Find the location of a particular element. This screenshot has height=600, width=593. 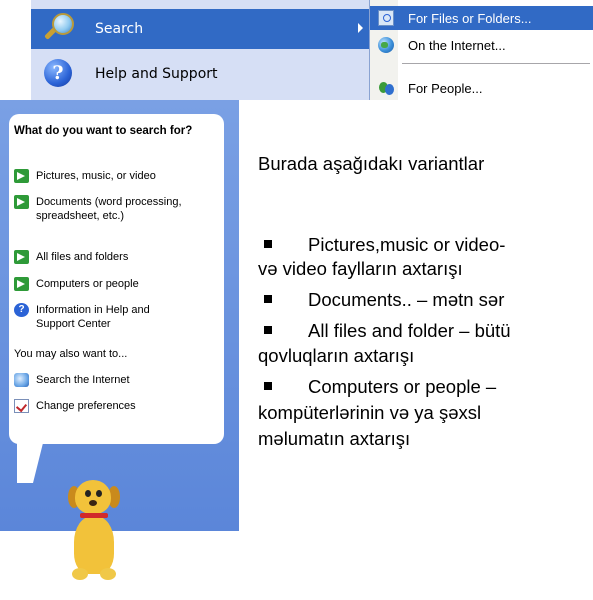

option-all-files-and-folders: All files and folders is located at coordinates (114, 257).